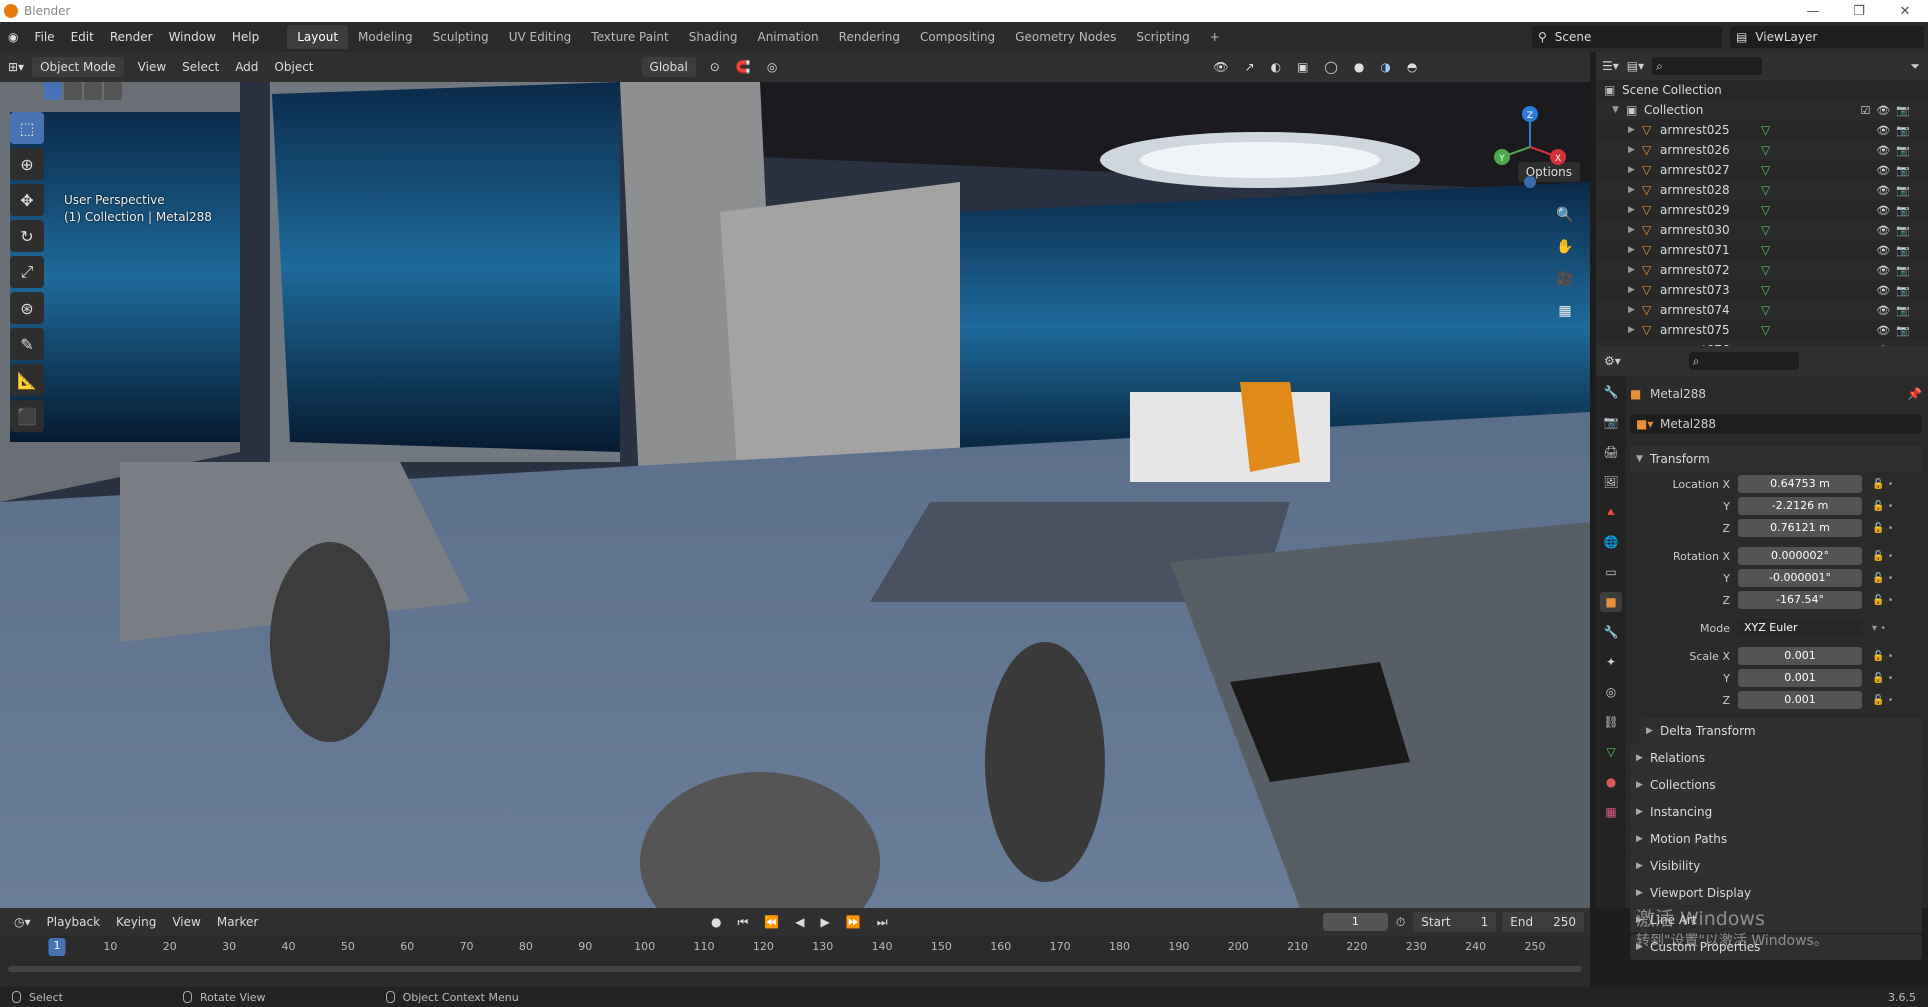 This screenshot has height=1007, width=1928. What do you see at coordinates (743, 67) in the screenshot?
I see `snap-icon: 🧲` at bounding box center [743, 67].